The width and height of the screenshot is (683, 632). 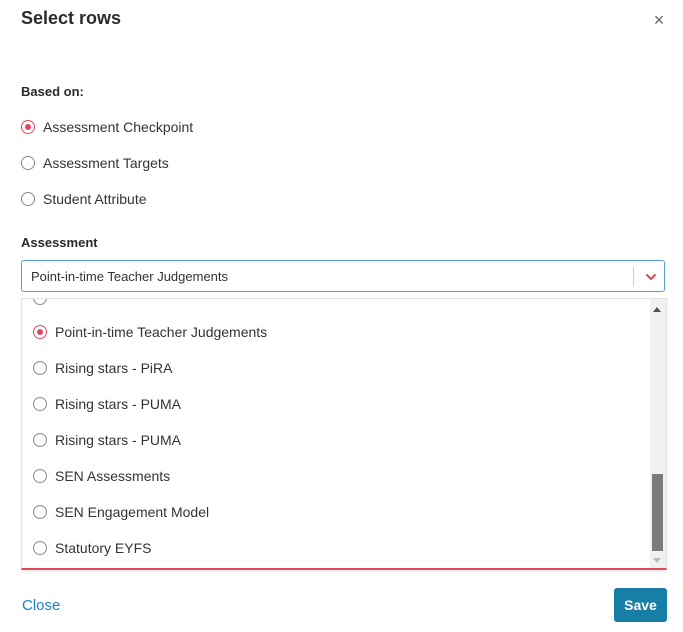 I want to click on assessment-select: Point-in-time Teacher Judgements, so click(x=343, y=276).